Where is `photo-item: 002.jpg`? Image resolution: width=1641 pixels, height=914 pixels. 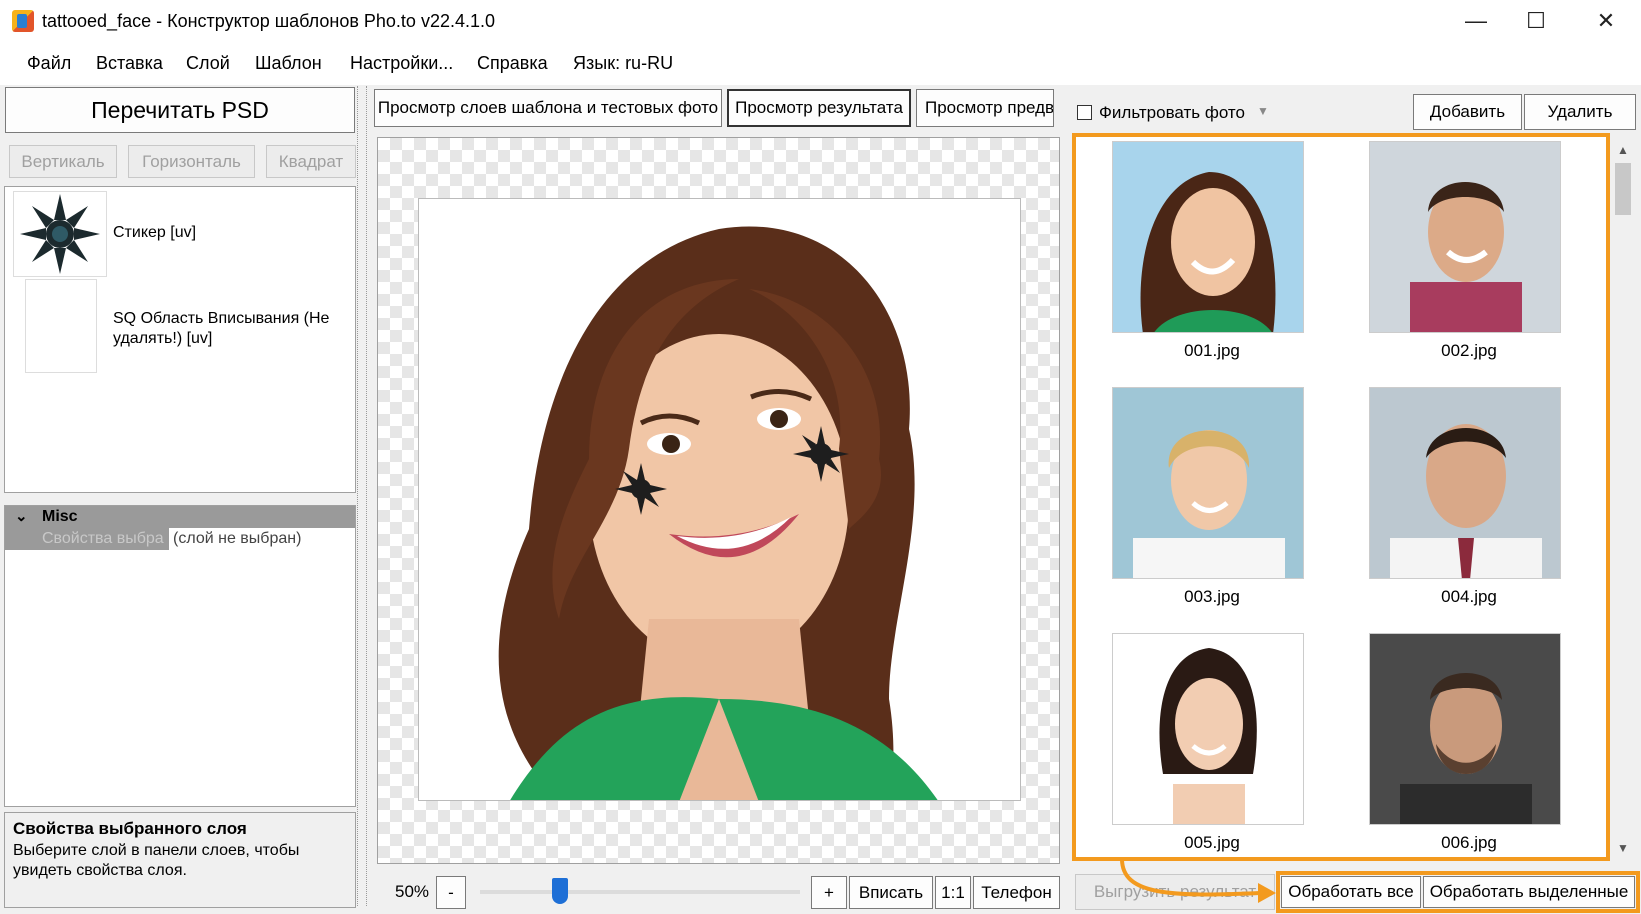
photo-item: 002.jpg is located at coordinates (1460, 250).